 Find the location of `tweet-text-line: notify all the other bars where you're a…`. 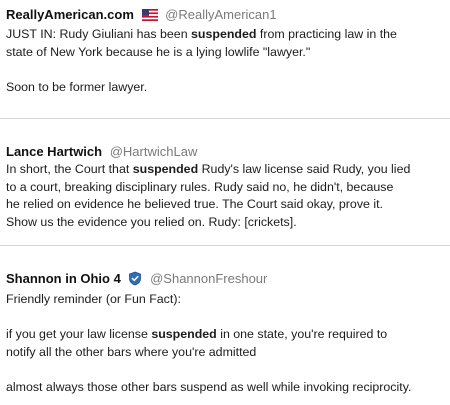

tweet-text-line: notify all the other bars where you're a… is located at coordinates (131, 351).